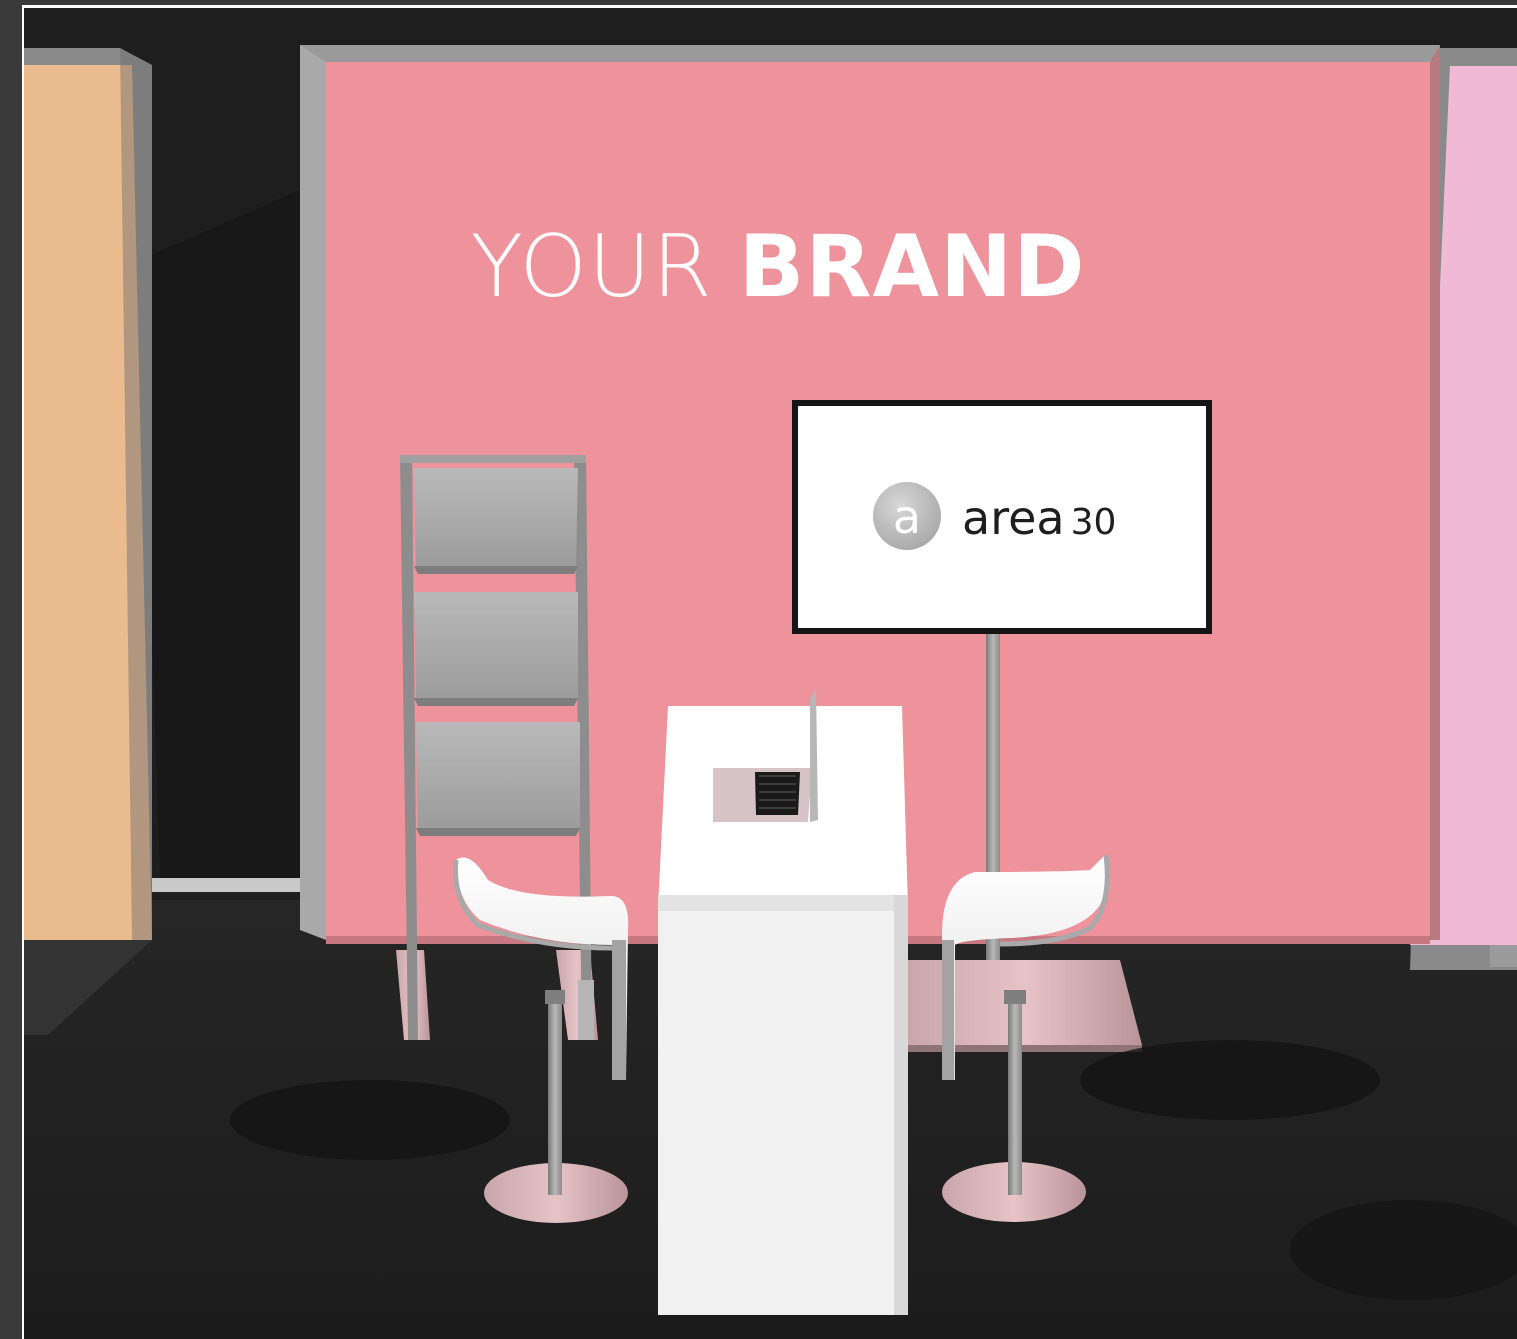 The height and width of the screenshot is (1339, 1517). I want to click on display-monitor: a area 30, so click(1002, 517).